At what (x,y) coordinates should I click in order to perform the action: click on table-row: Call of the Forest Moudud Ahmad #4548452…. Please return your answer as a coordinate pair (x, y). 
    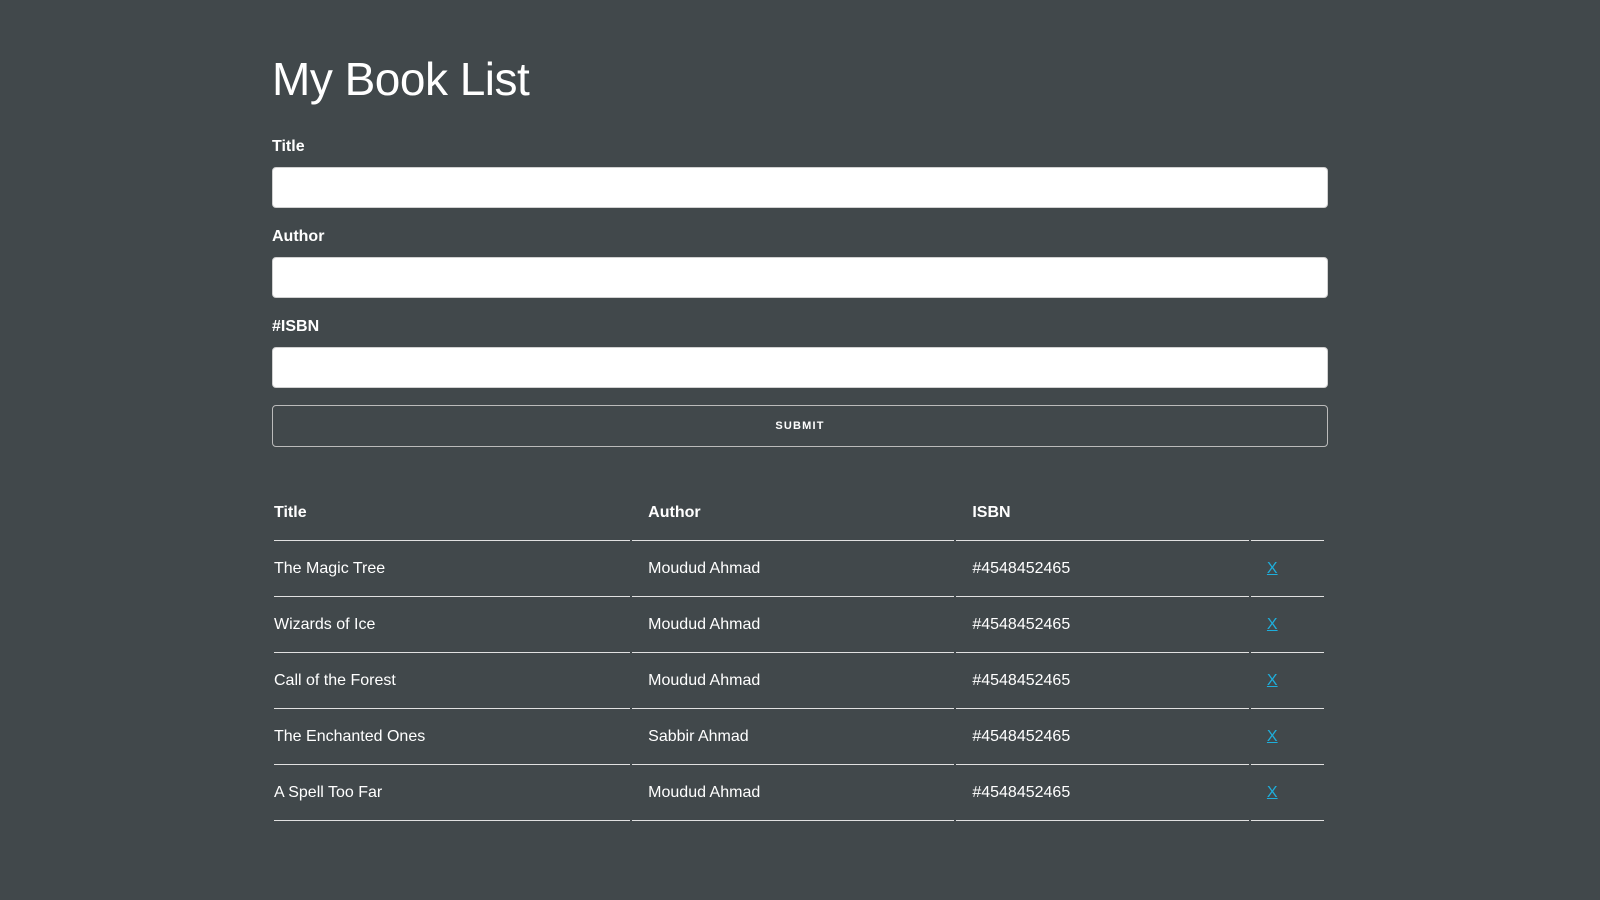
    Looking at the image, I should click on (799, 681).